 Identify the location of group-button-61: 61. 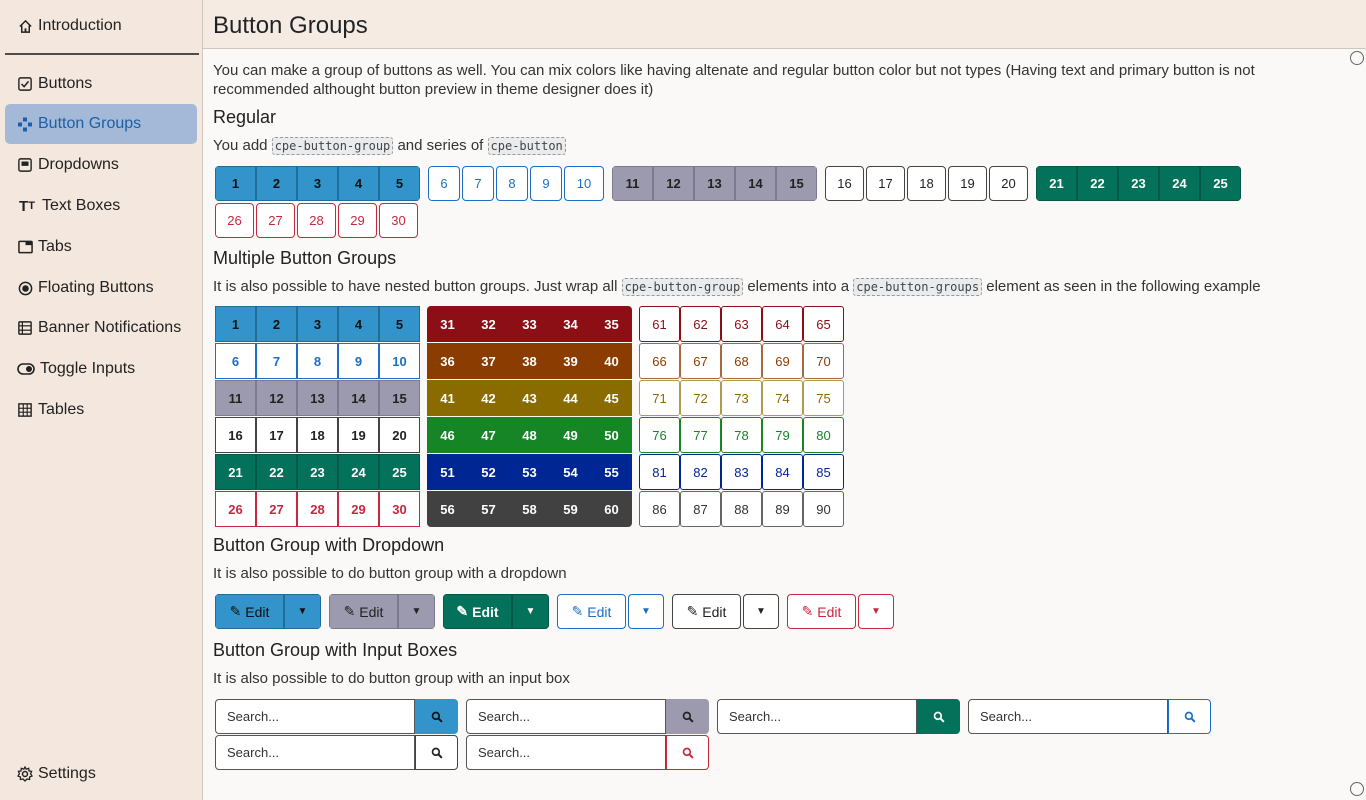
(659, 324).